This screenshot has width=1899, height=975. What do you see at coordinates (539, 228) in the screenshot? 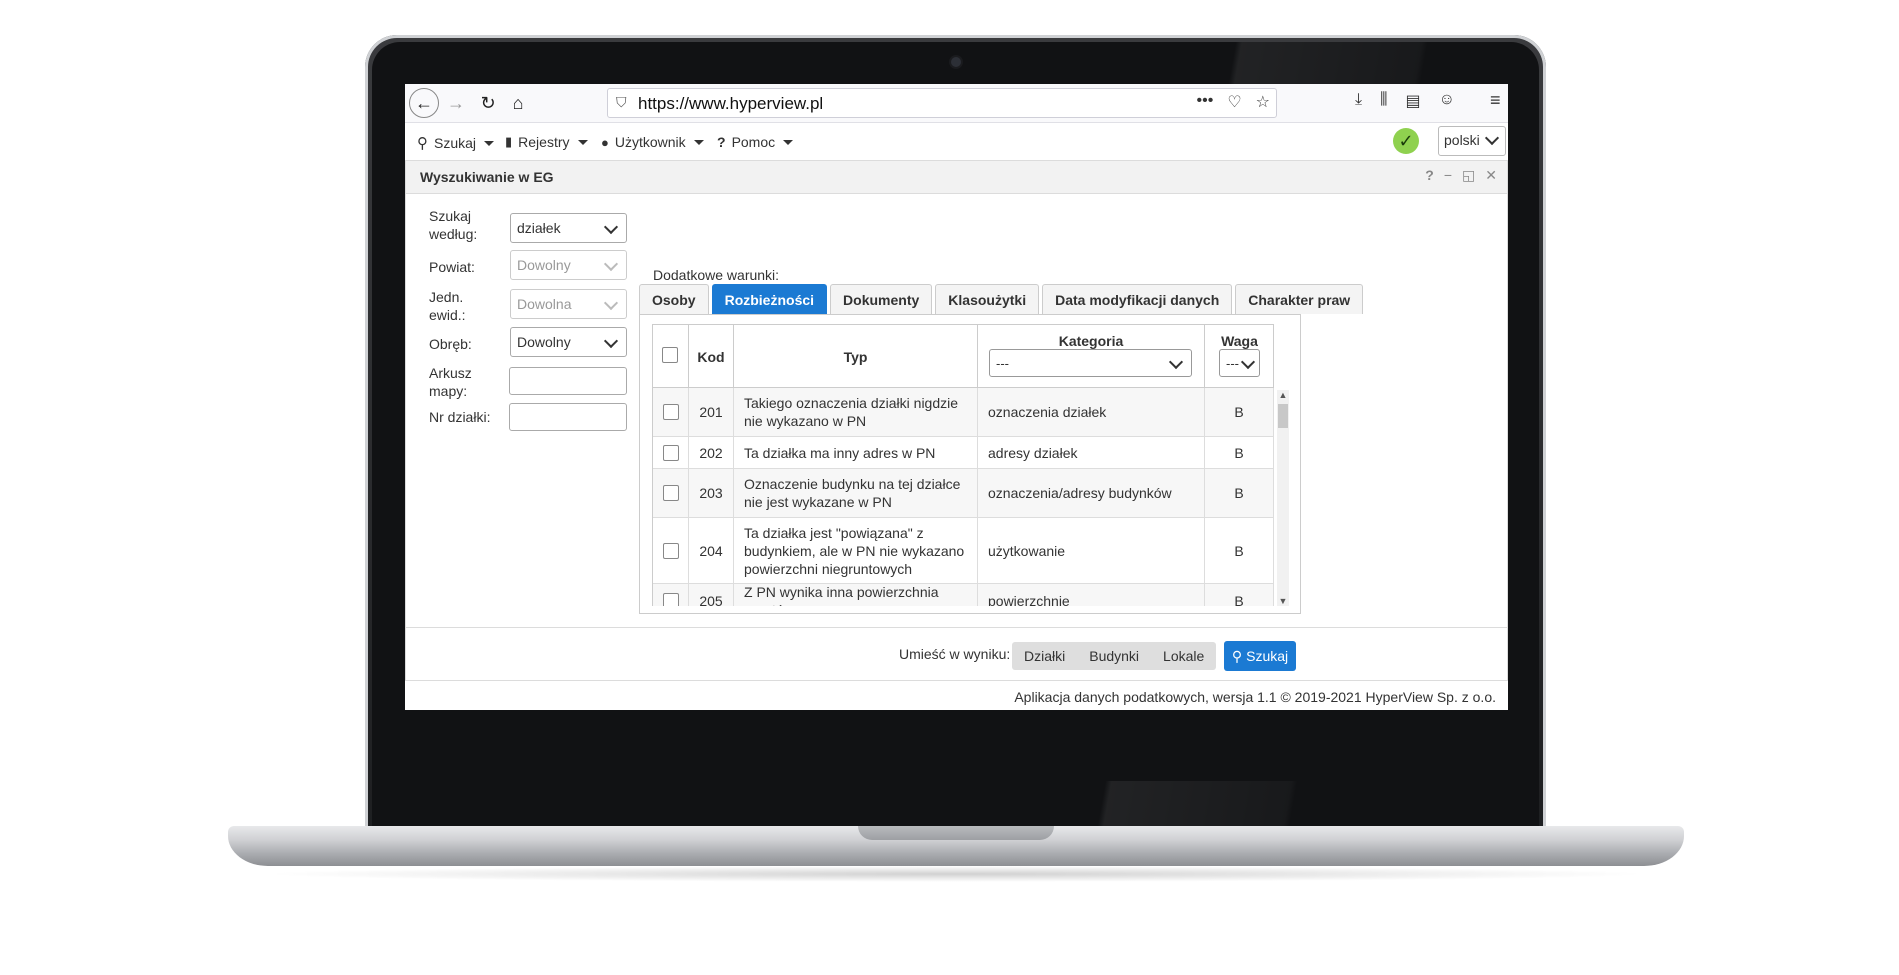
I see `search-by-value: działek` at bounding box center [539, 228].